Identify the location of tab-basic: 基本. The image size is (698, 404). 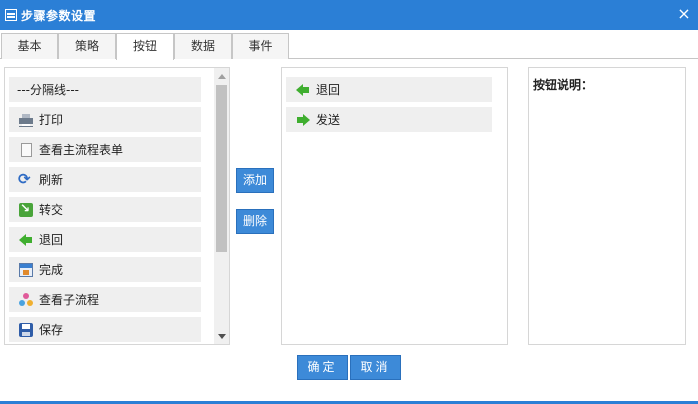
(29, 46).